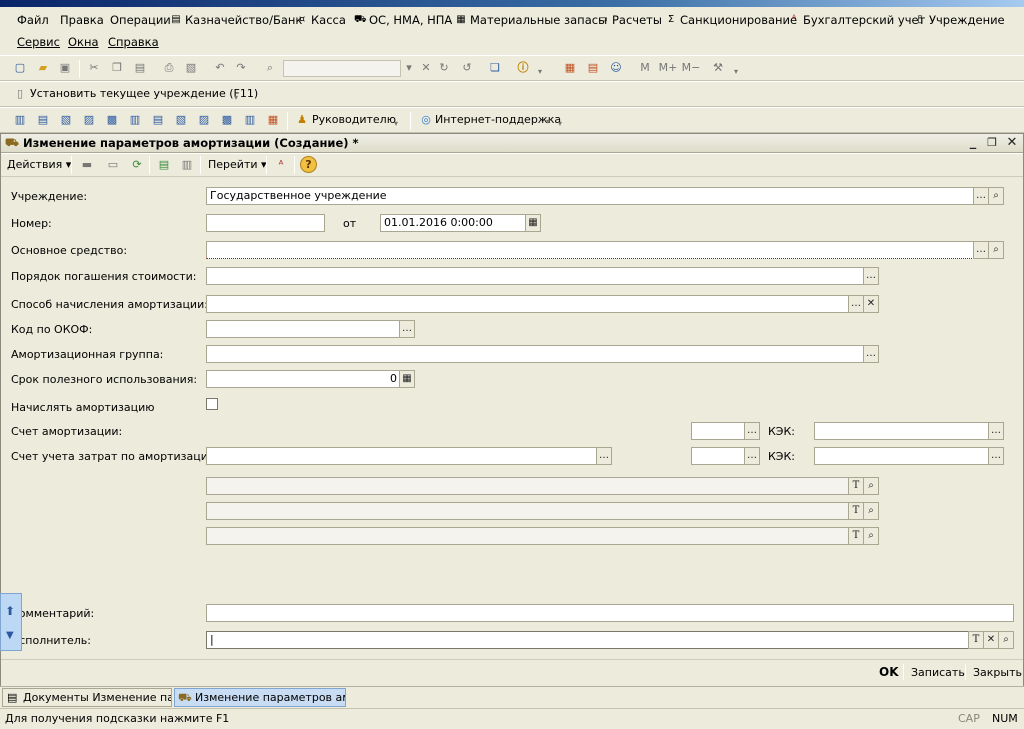 This screenshot has height=729, width=1024. What do you see at coordinates (731, 20) in the screenshot?
I see `menu-sanction: Σ Санкционирование` at bounding box center [731, 20].